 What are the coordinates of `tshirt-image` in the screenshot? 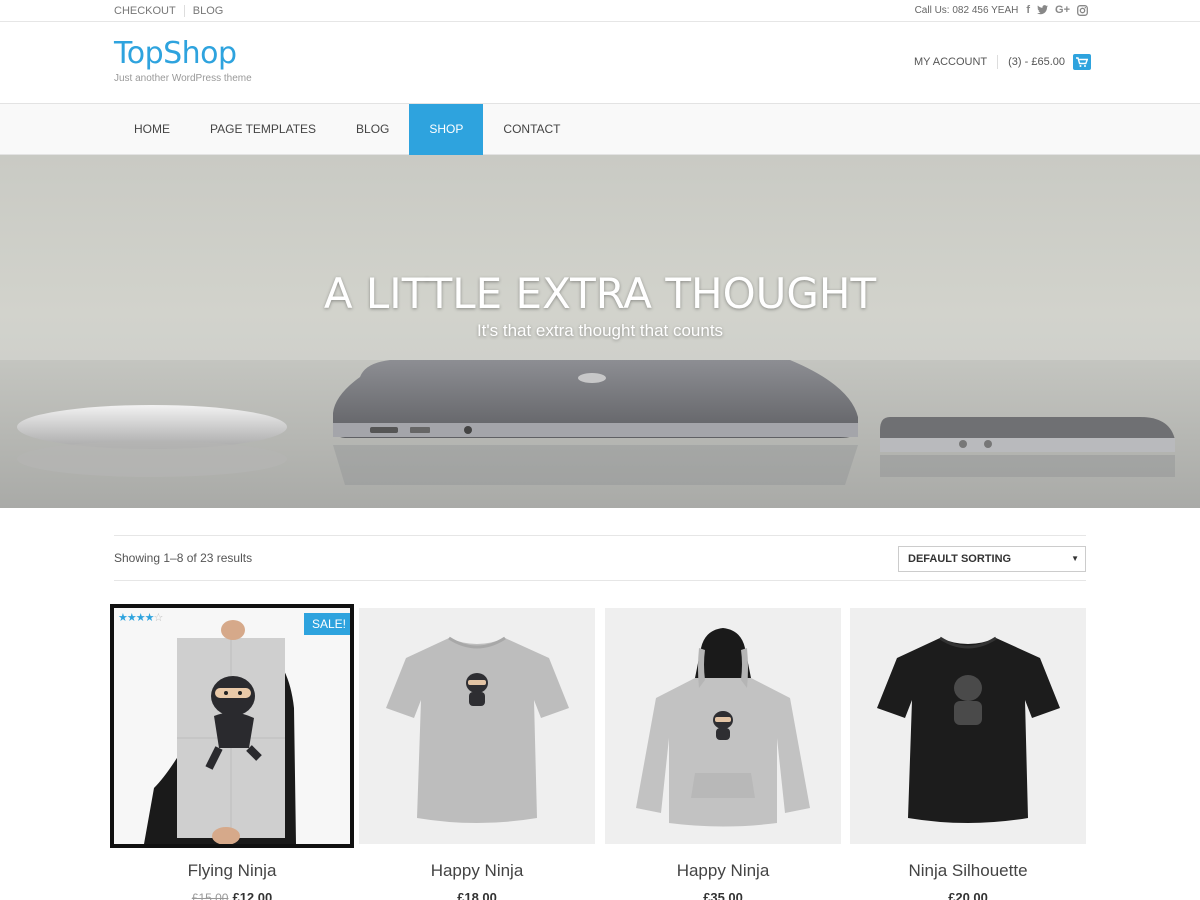 It's located at (477, 729).